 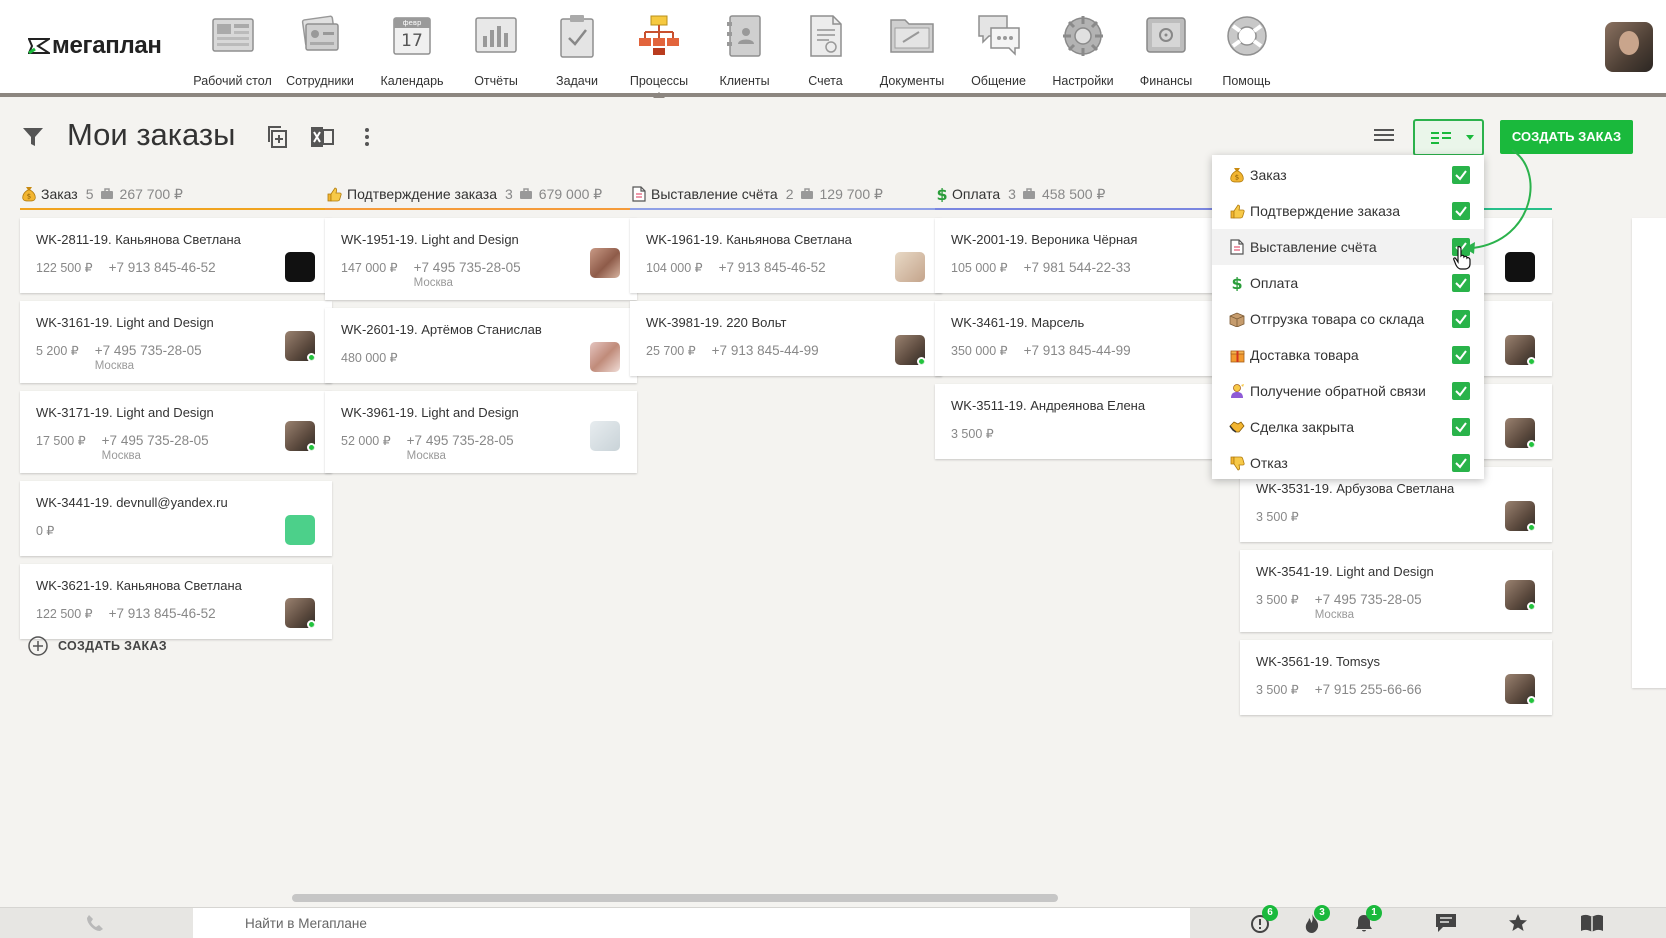 What do you see at coordinates (233, 35) in the screenshot?
I see `desktop-icon` at bounding box center [233, 35].